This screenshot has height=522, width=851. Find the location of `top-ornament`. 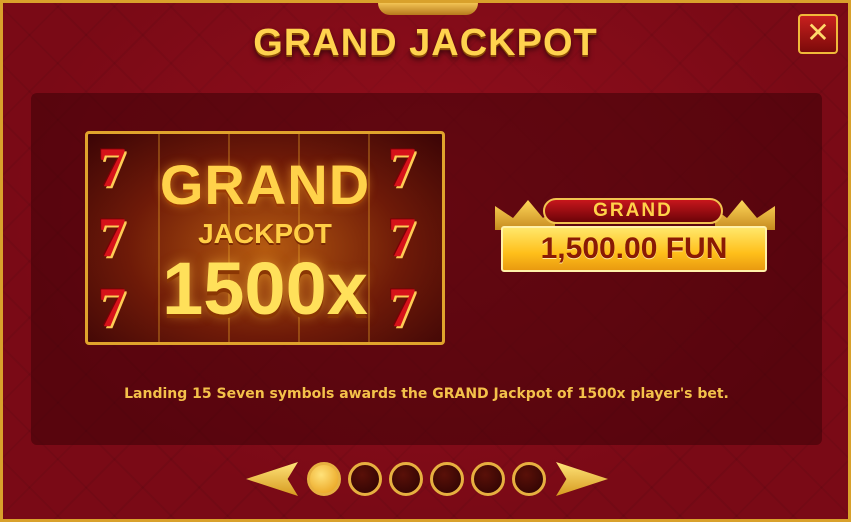

top-ornament is located at coordinates (428, 9).